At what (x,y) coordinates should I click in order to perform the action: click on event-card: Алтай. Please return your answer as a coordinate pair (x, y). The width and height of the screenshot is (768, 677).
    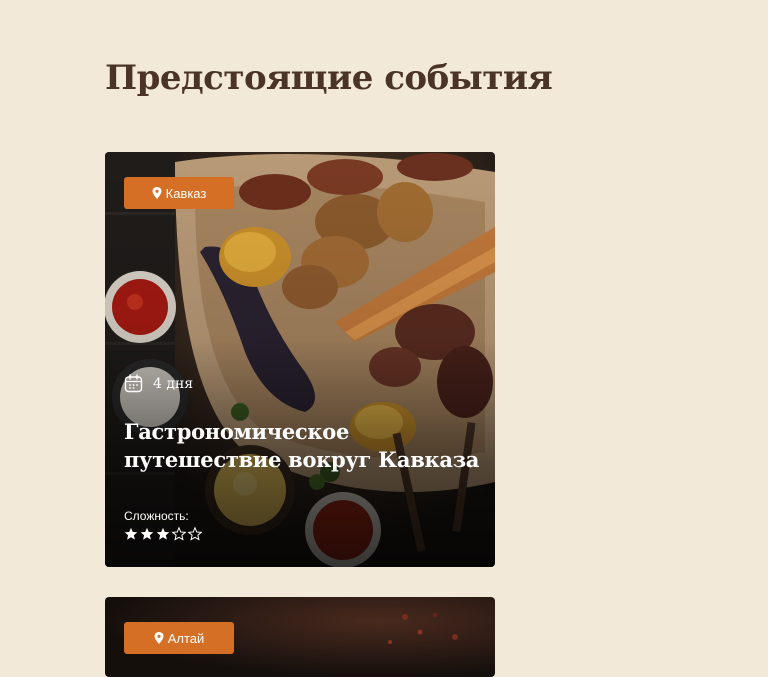
    Looking at the image, I should click on (300, 637).